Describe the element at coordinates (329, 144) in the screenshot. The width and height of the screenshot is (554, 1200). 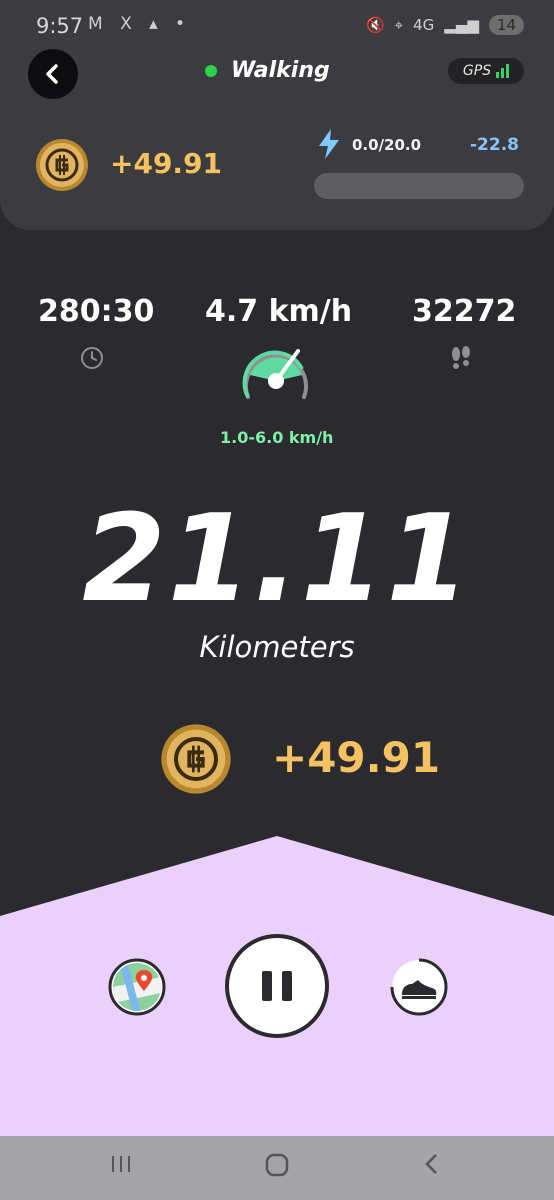
I see `lightning-icon` at that location.